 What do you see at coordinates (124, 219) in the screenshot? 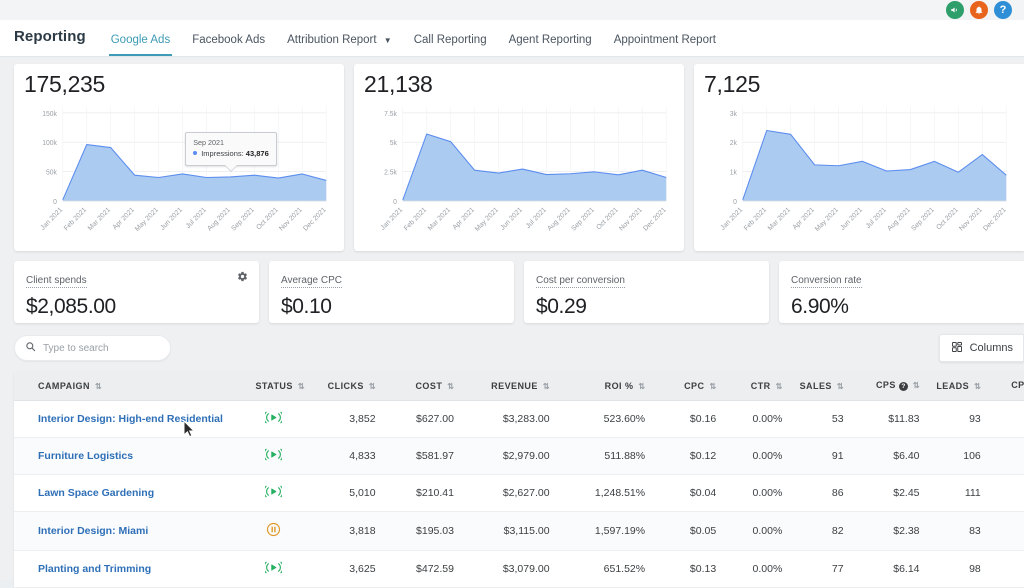
I see `svg-text: Apr 2021` at bounding box center [124, 219].